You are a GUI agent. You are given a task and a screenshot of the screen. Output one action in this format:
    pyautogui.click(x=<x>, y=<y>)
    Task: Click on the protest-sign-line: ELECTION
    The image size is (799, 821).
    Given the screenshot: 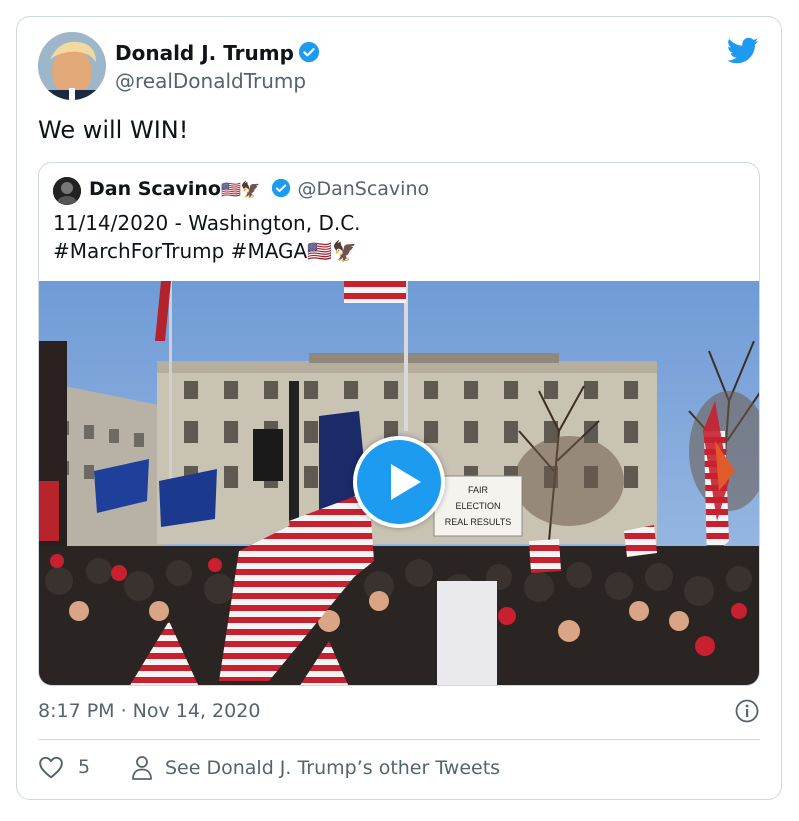 What is the action you would take?
    pyautogui.click(x=477, y=506)
    